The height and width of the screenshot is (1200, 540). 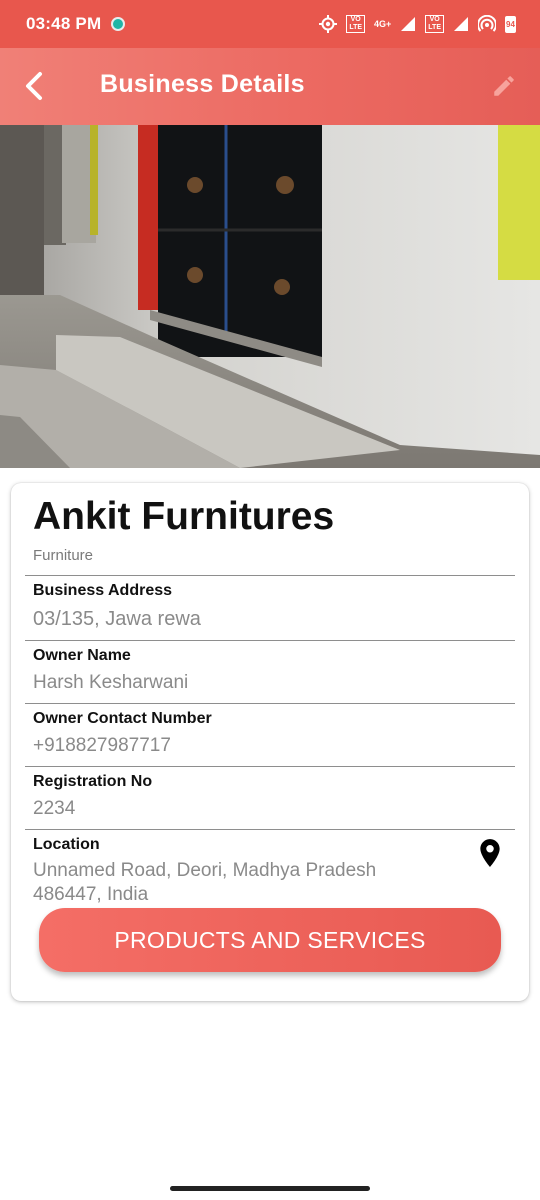 What do you see at coordinates (102, 746) in the screenshot?
I see `field-value: +918827987717` at bounding box center [102, 746].